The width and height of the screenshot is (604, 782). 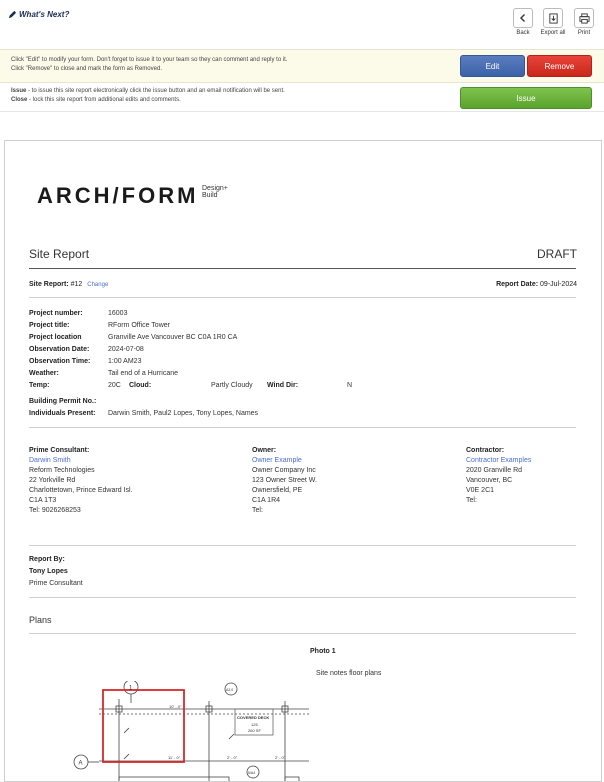 What do you see at coordinates (62, 413) in the screenshot?
I see `present-label: Individuals Present:` at bounding box center [62, 413].